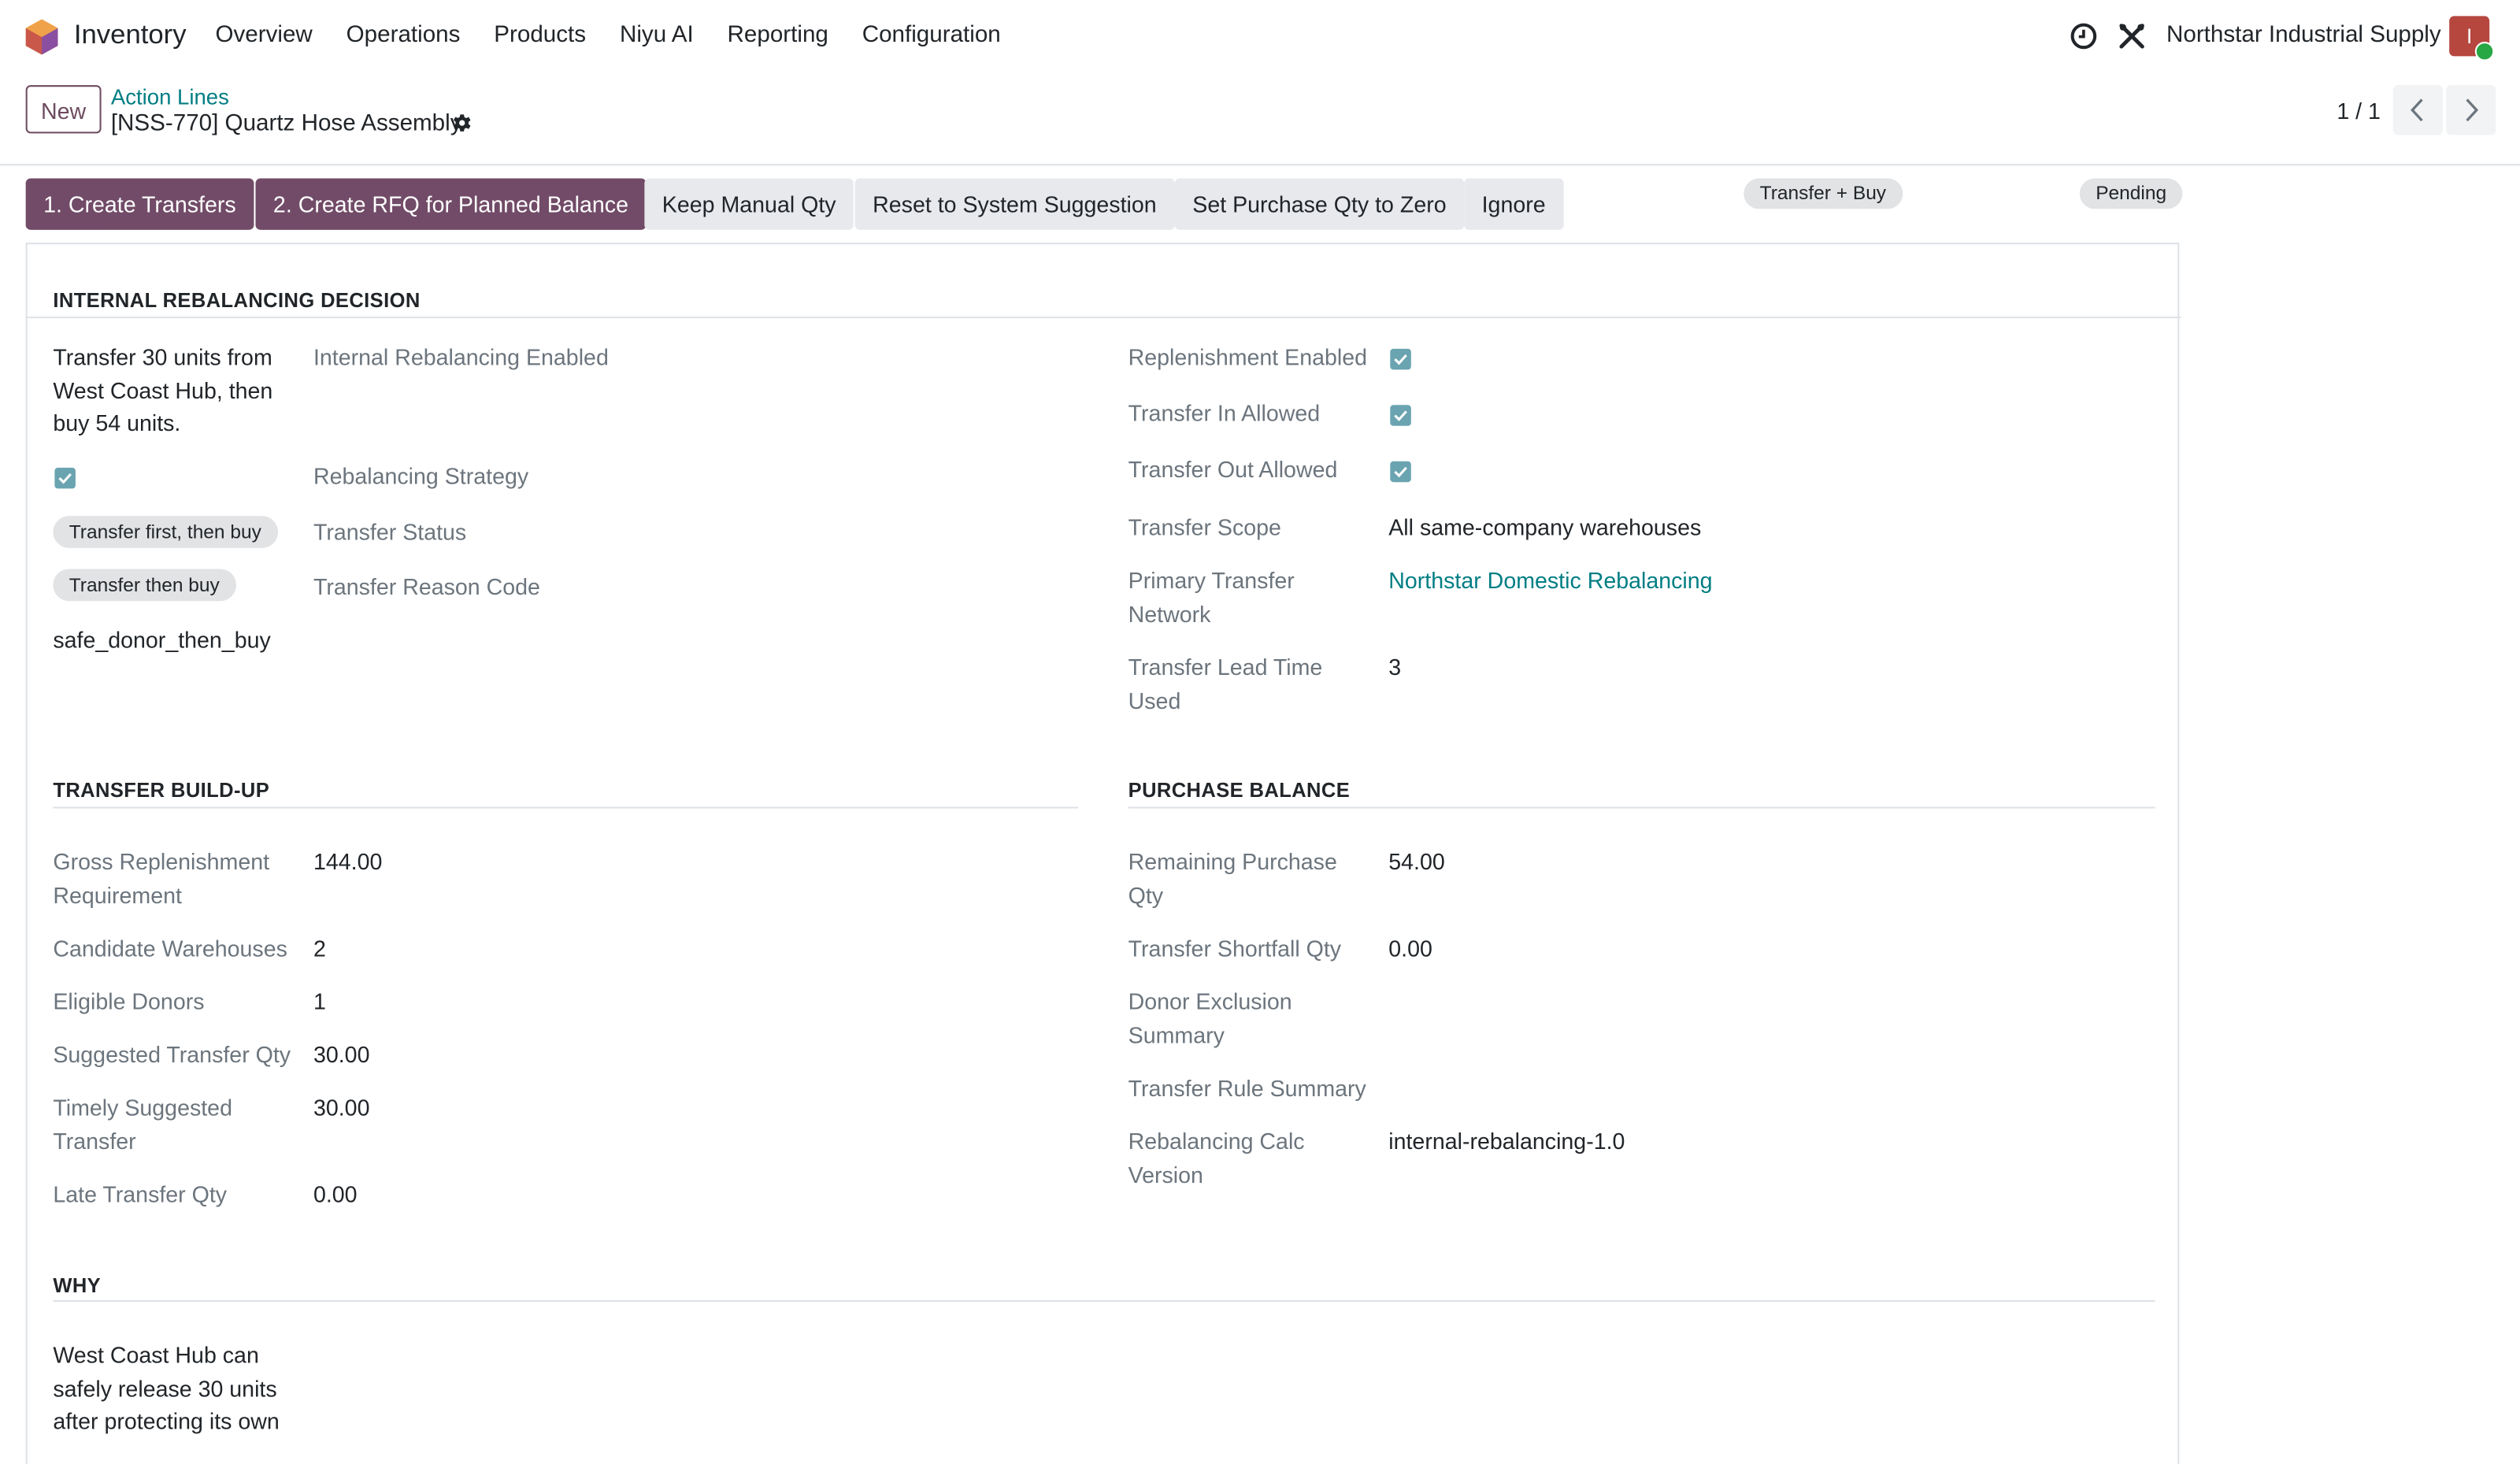 The width and height of the screenshot is (2520, 1464). I want to click on section-title-why: WHY, so click(77, 1285).